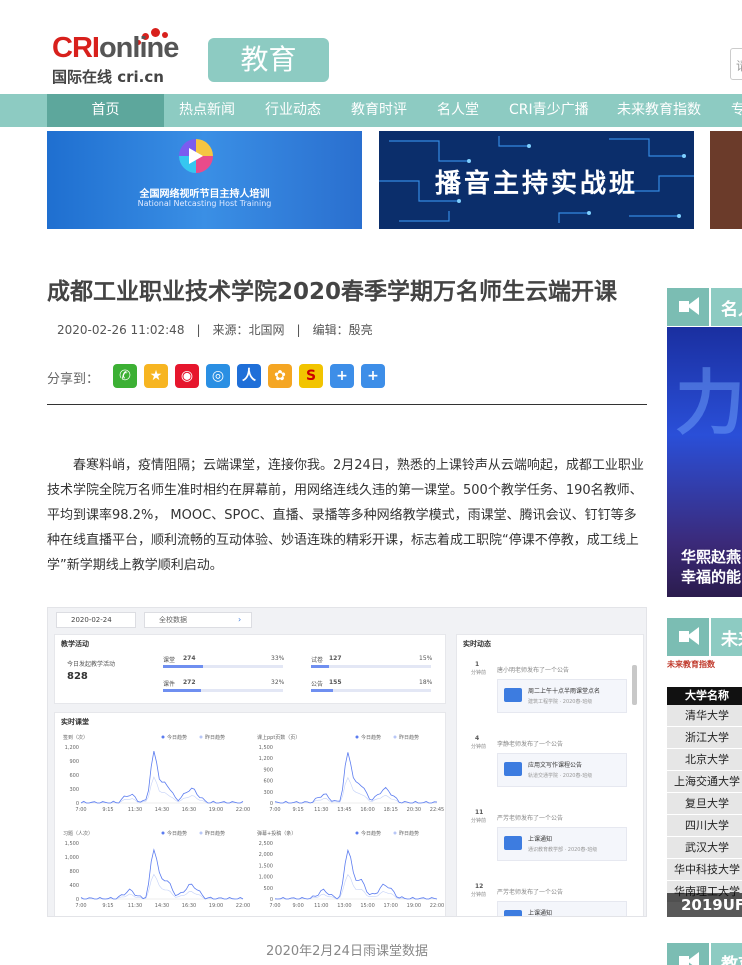  I want to click on divider, so click(347, 404).